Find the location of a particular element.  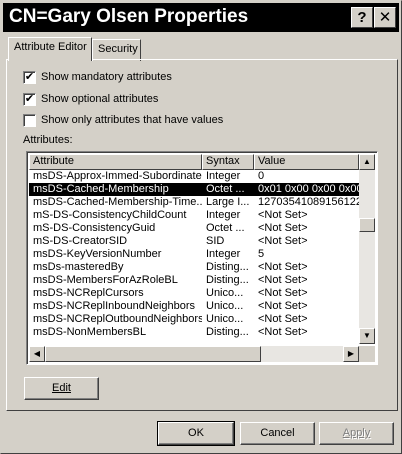

apply-button-label: Apply is located at coordinates (356, 433).